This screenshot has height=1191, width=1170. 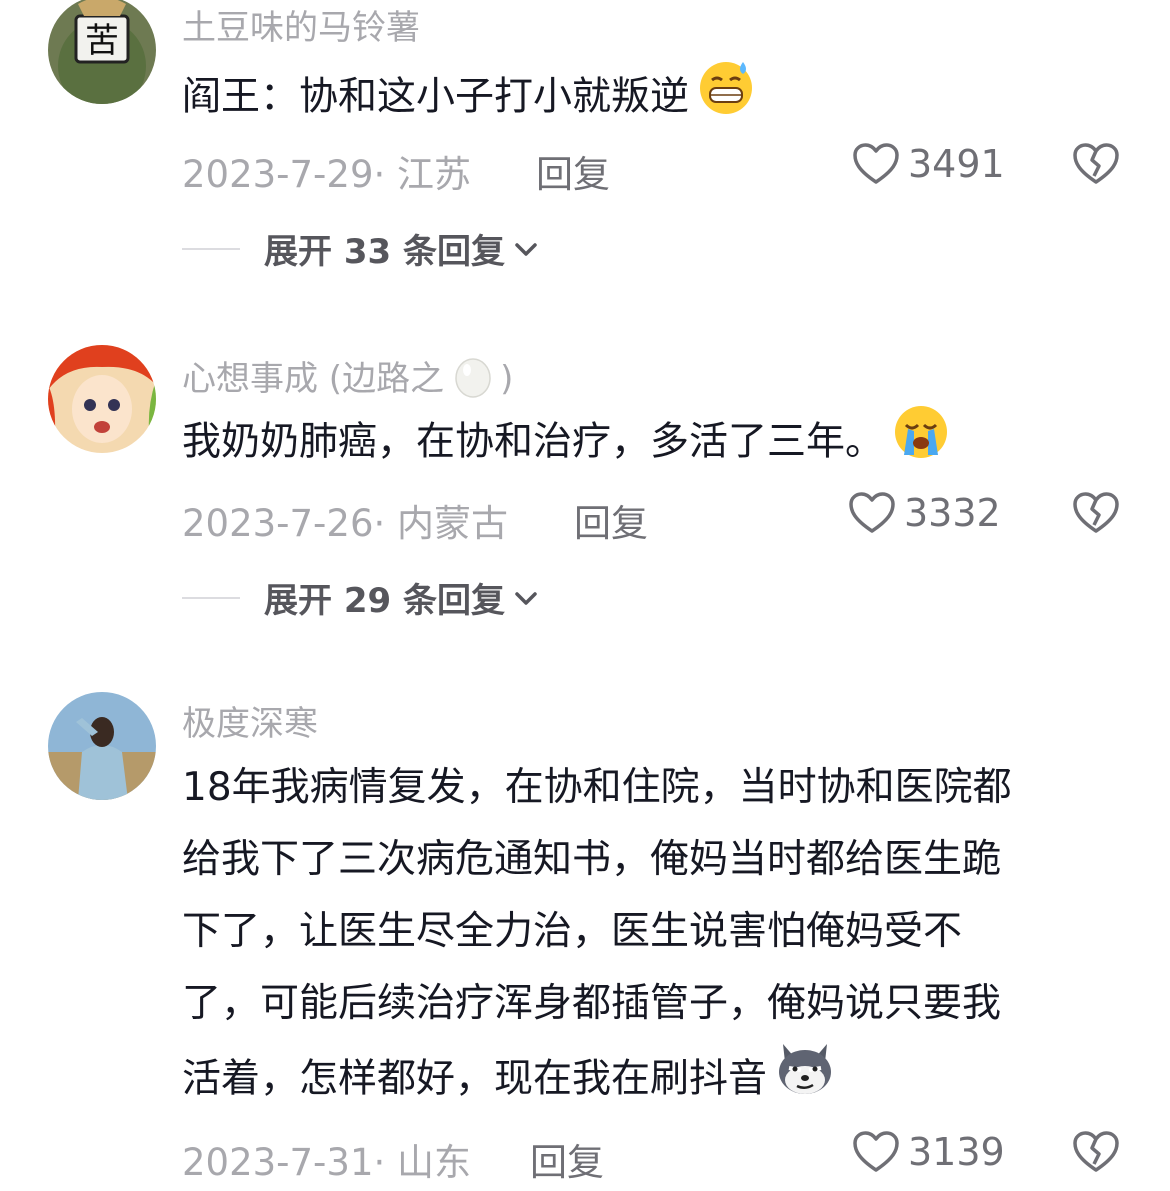 What do you see at coordinates (434, 174) in the screenshot?
I see `comment-location: 江苏` at bounding box center [434, 174].